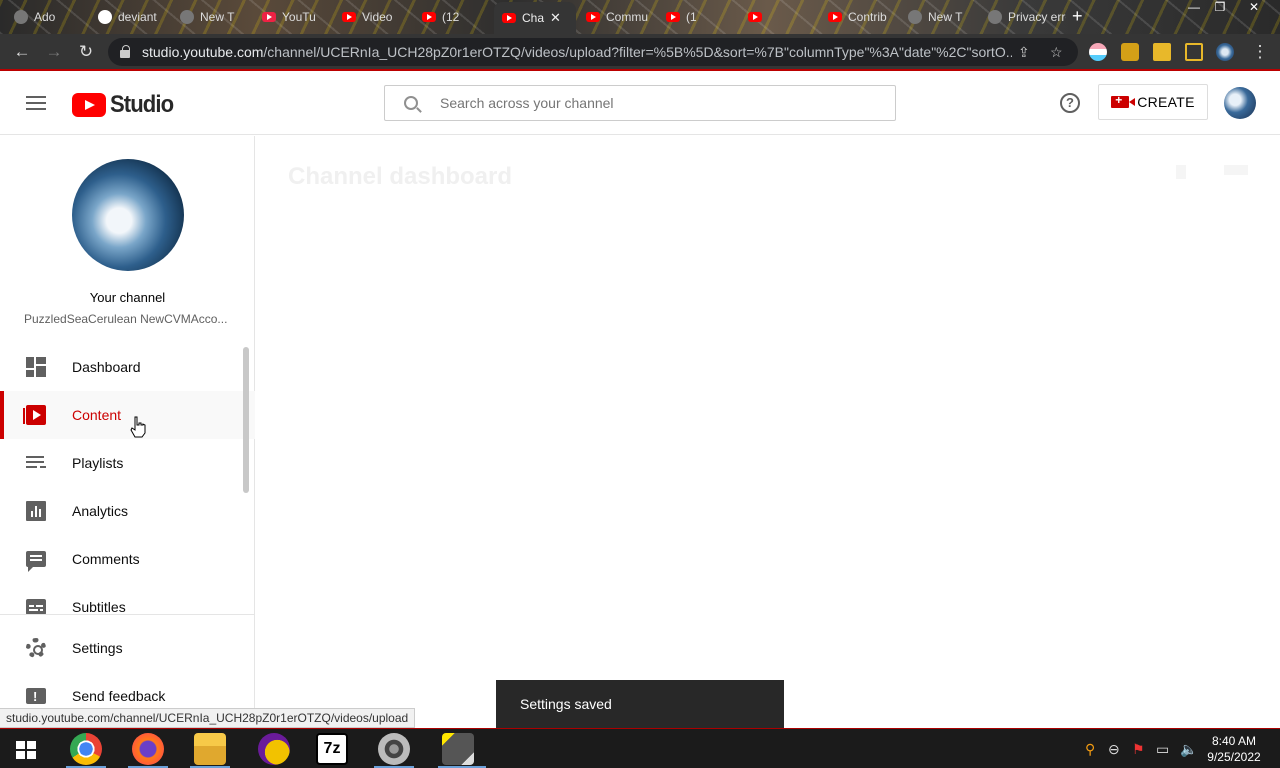  I want to click on video-app-icon, so click(394, 749).